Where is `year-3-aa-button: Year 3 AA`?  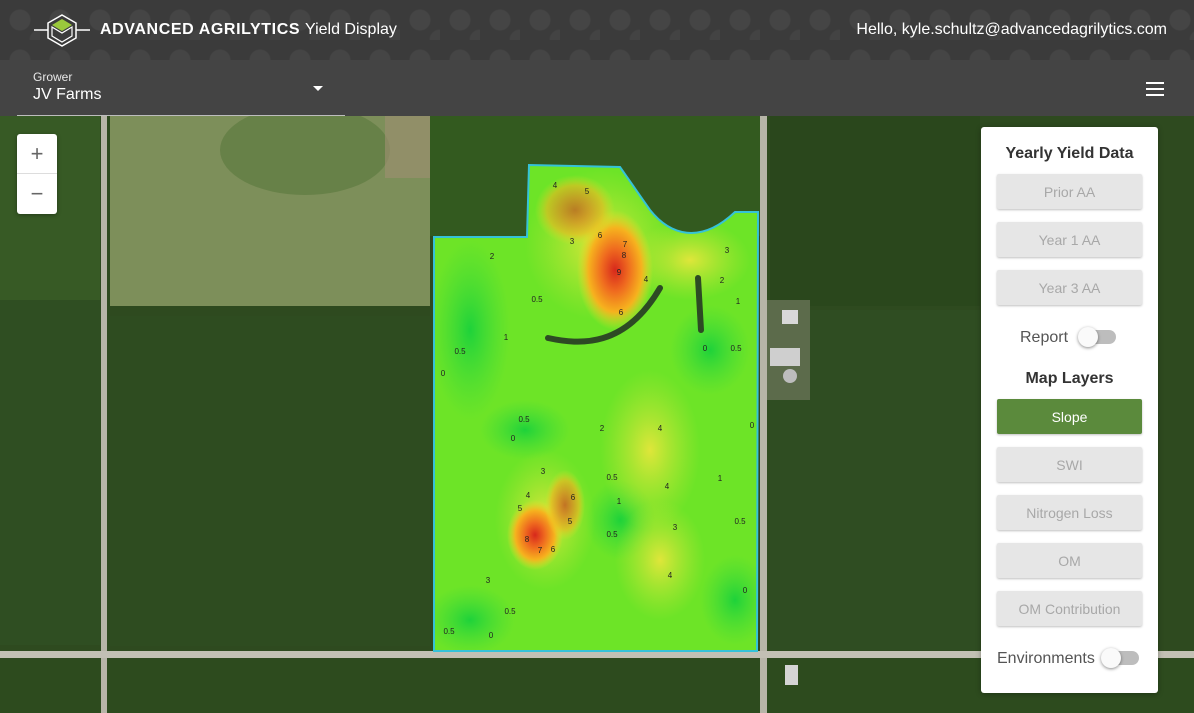 year-3-aa-button: Year 3 AA is located at coordinates (1069, 287).